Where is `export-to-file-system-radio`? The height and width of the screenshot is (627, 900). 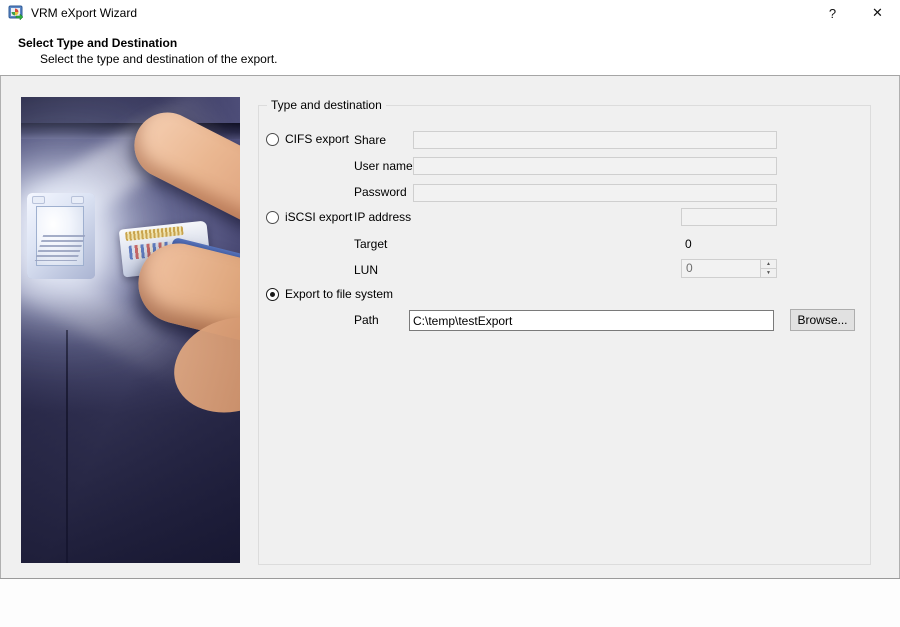
export-to-file-system-radio is located at coordinates (272, 294).